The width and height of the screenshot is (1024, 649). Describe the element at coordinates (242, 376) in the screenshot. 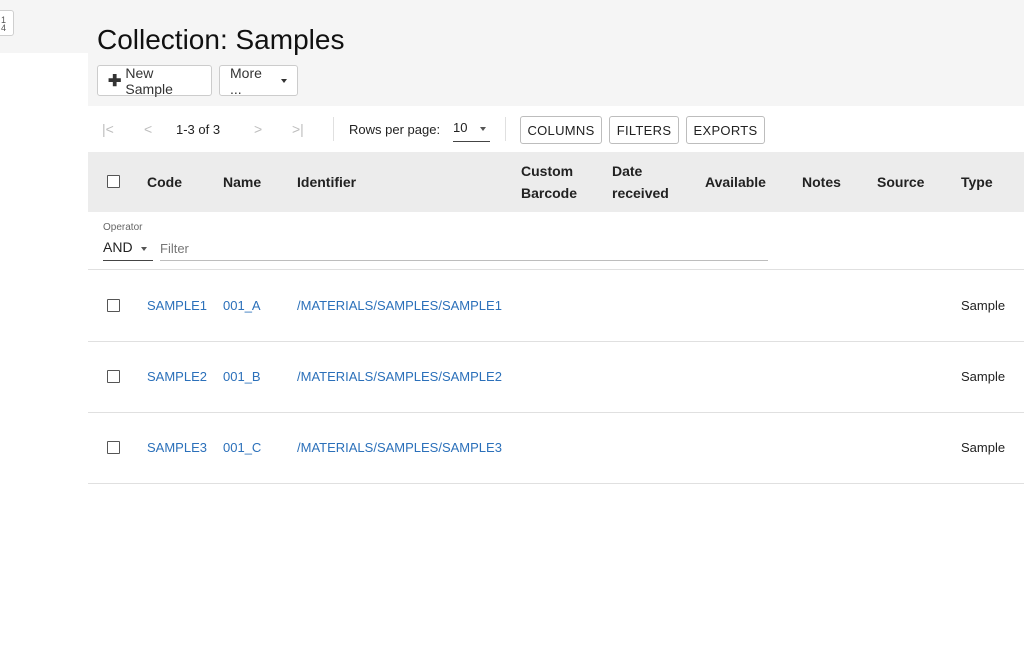

I see `row-name-link: 001_B` at that location.